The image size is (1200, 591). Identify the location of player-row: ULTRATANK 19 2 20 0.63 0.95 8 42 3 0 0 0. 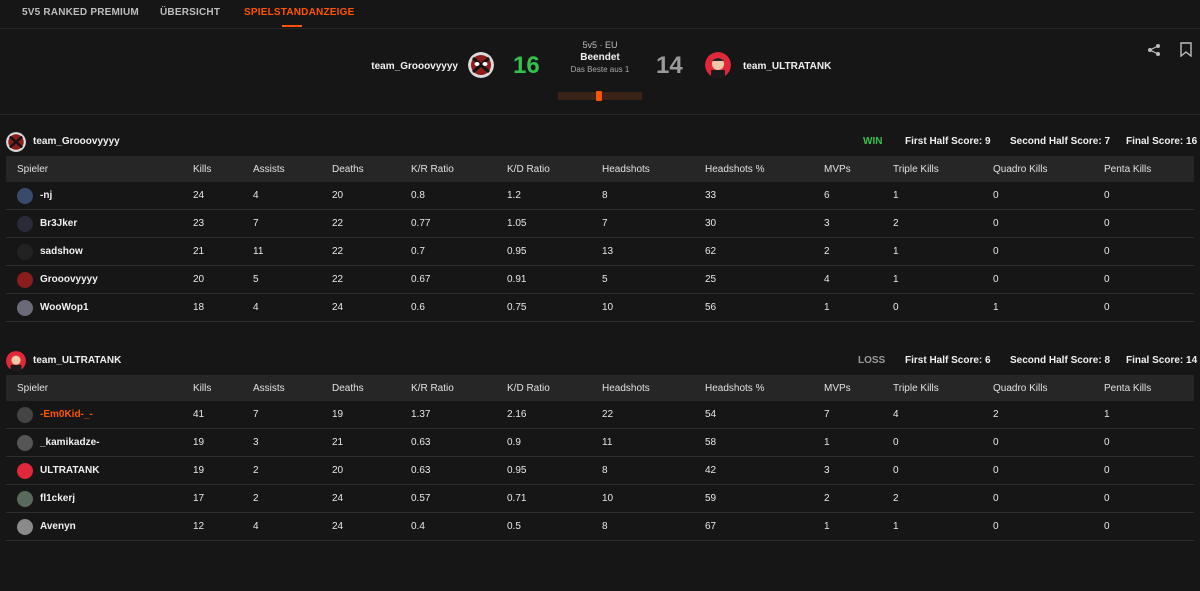
(600, 470).